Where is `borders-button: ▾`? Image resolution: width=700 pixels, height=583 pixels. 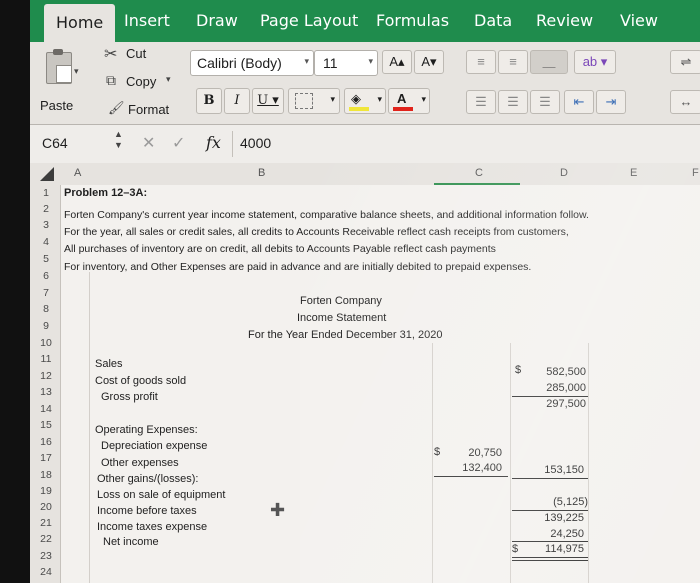 borders-button: ▾ is located at coordinates (314, 101).